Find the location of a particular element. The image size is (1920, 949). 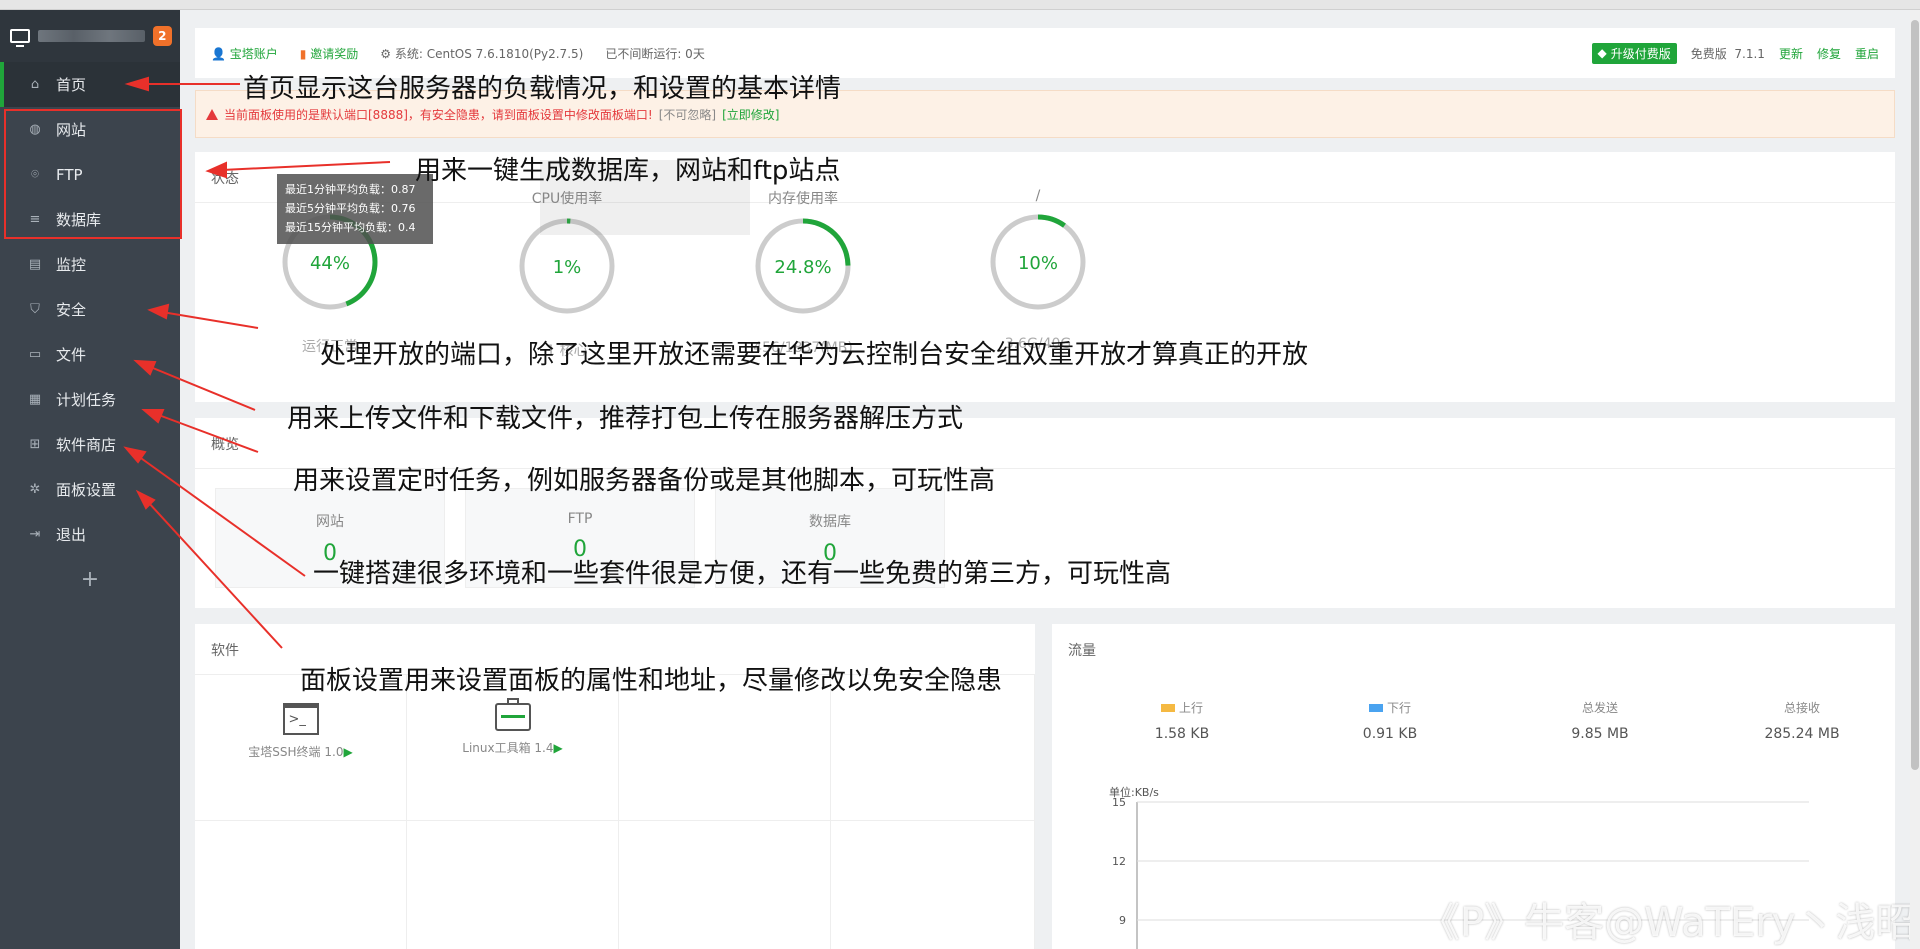

traffic-value: 1.58 KB is located at coordinates (1182, 734).